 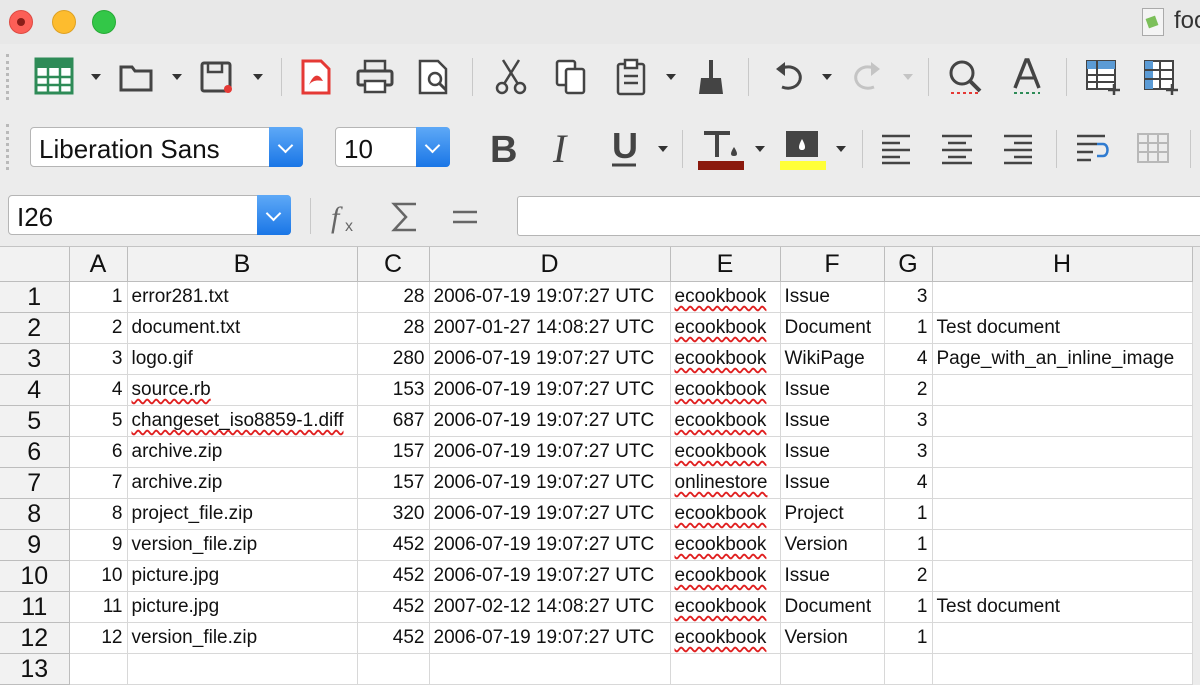 What do you see at coordinates (841, 149) in the screenshot?
I see `highlight-dropdown-chevron-icon` at bounding box center [841, 149].